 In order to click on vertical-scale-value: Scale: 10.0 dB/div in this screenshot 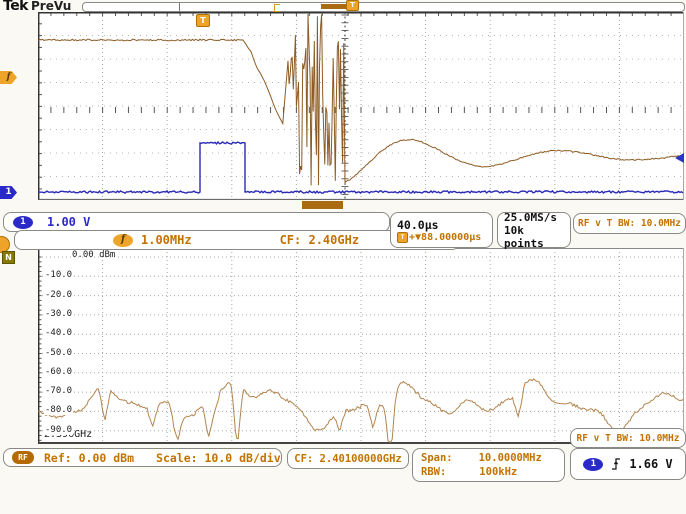, I will do `click(218, 457)`.